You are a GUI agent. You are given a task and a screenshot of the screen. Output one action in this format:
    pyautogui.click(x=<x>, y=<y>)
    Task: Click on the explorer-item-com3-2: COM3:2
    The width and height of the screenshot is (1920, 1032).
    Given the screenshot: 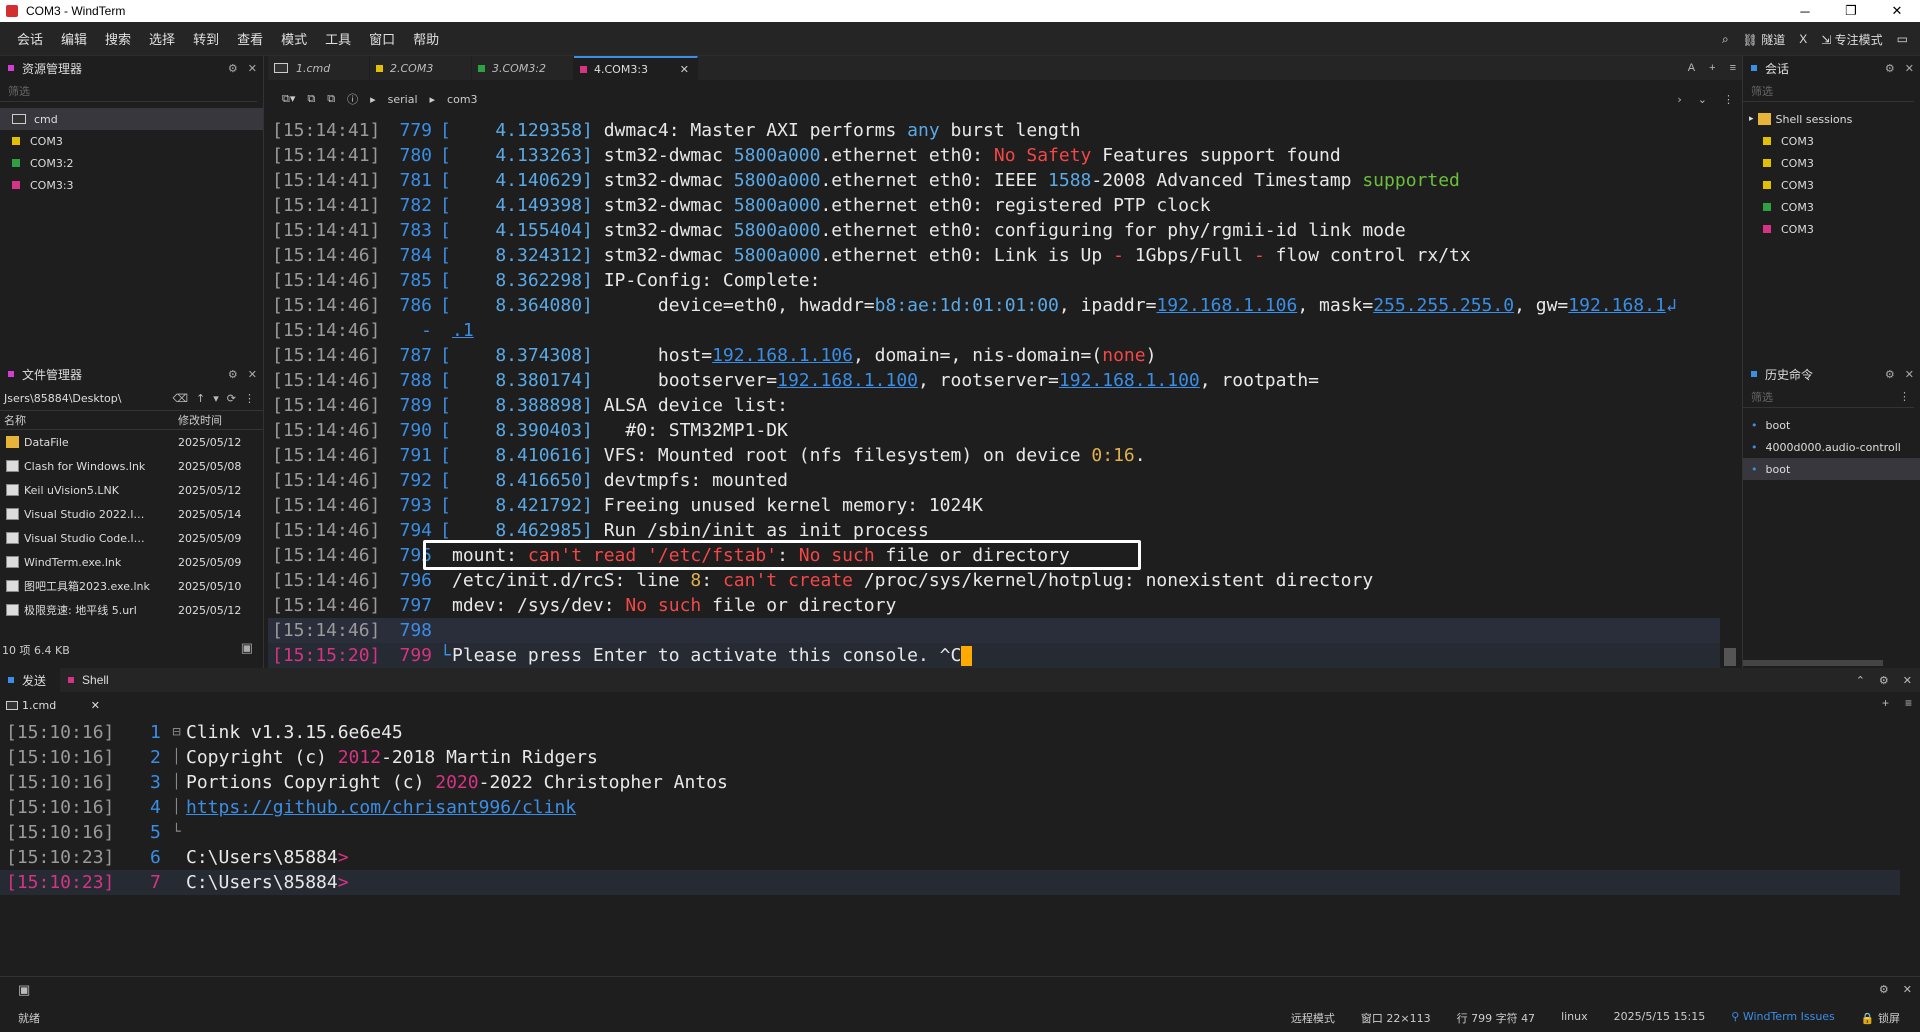 What is the action you would take?
    pyautogui.click(x=131, y=163)
    